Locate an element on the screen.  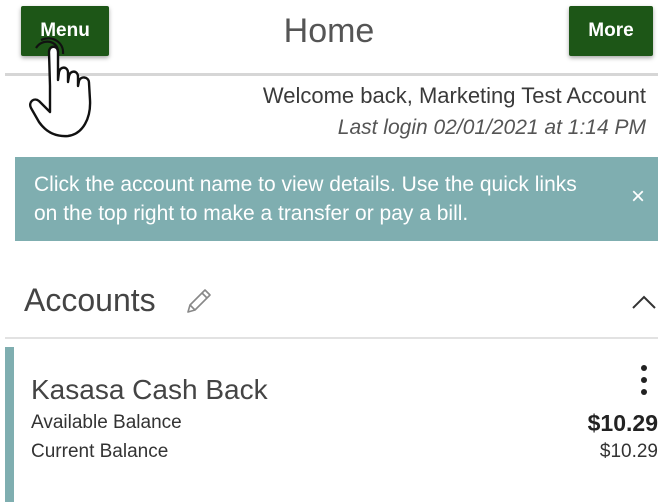
more-button: More is located at coordinates (611, 31).